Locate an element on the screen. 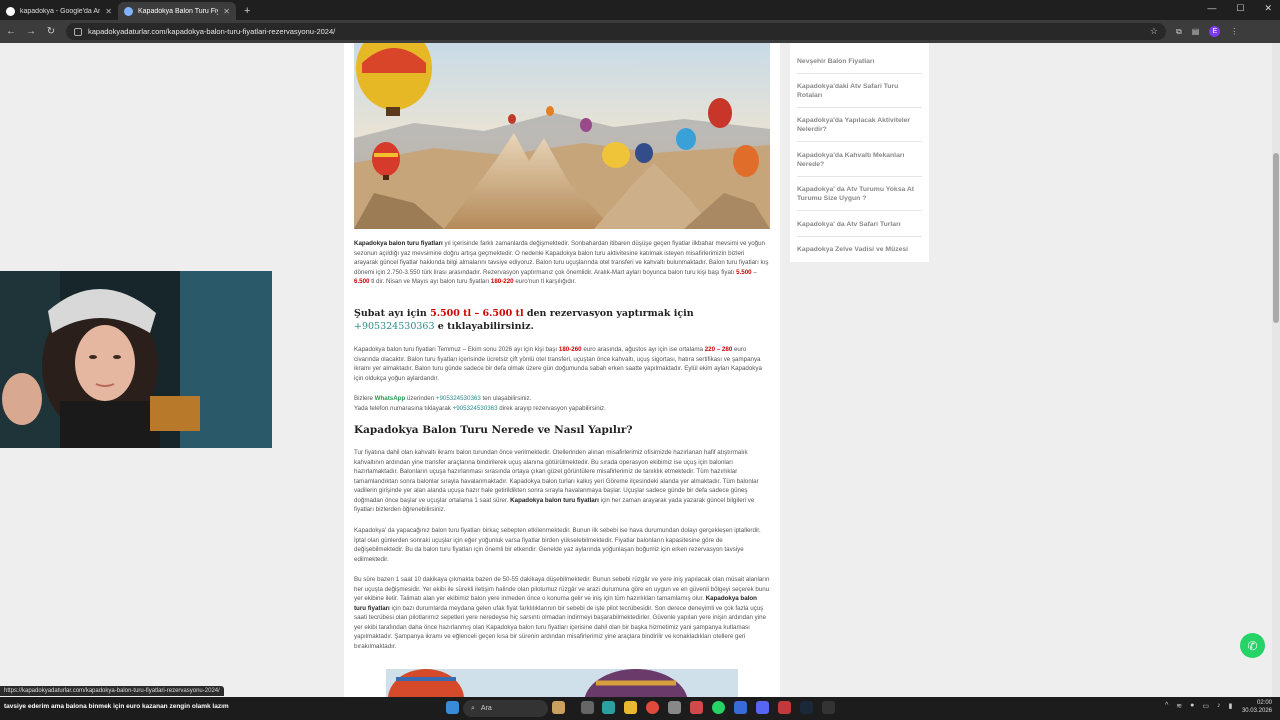 This screenshot has height=720, width=1280. price-highlight: 220 – 280 is located at coordinates (718, 349).